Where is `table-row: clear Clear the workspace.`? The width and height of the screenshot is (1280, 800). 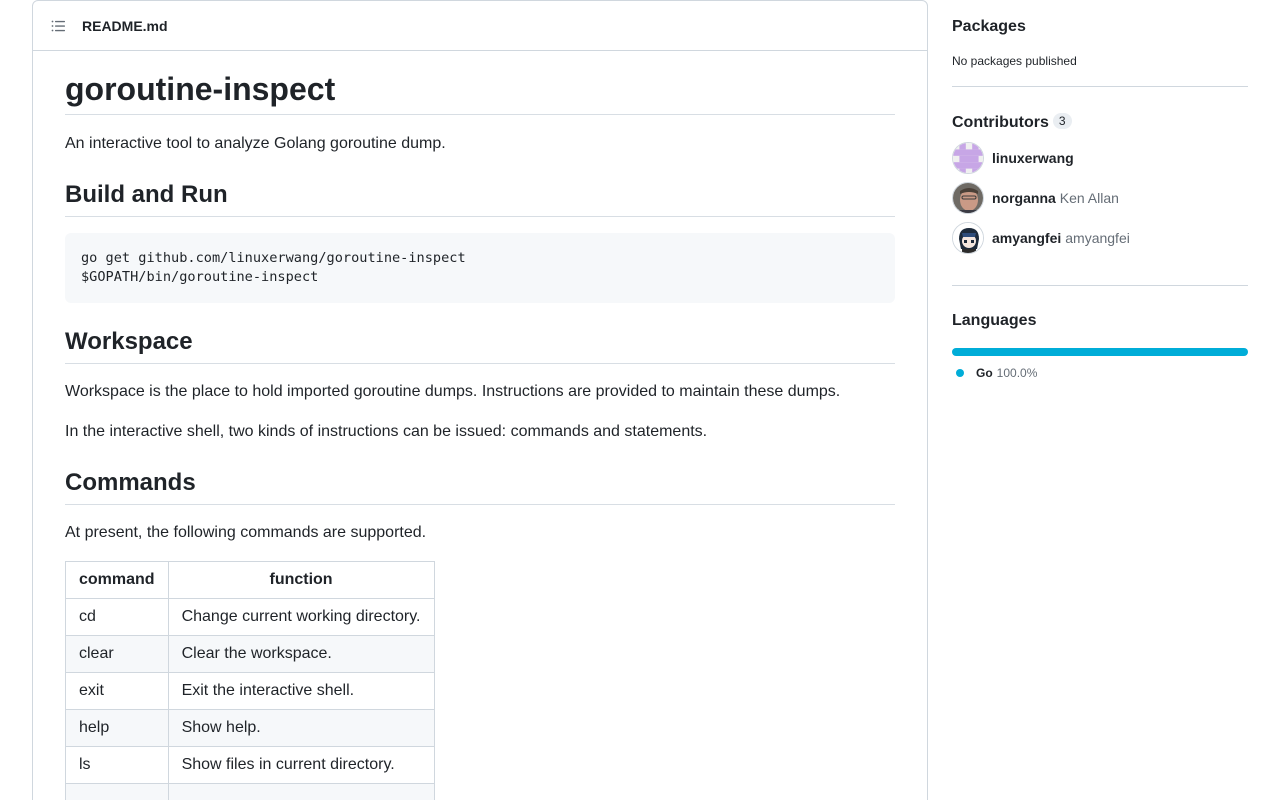
table-row: clear Clear the workspace. is located at coordinates (250, 654).